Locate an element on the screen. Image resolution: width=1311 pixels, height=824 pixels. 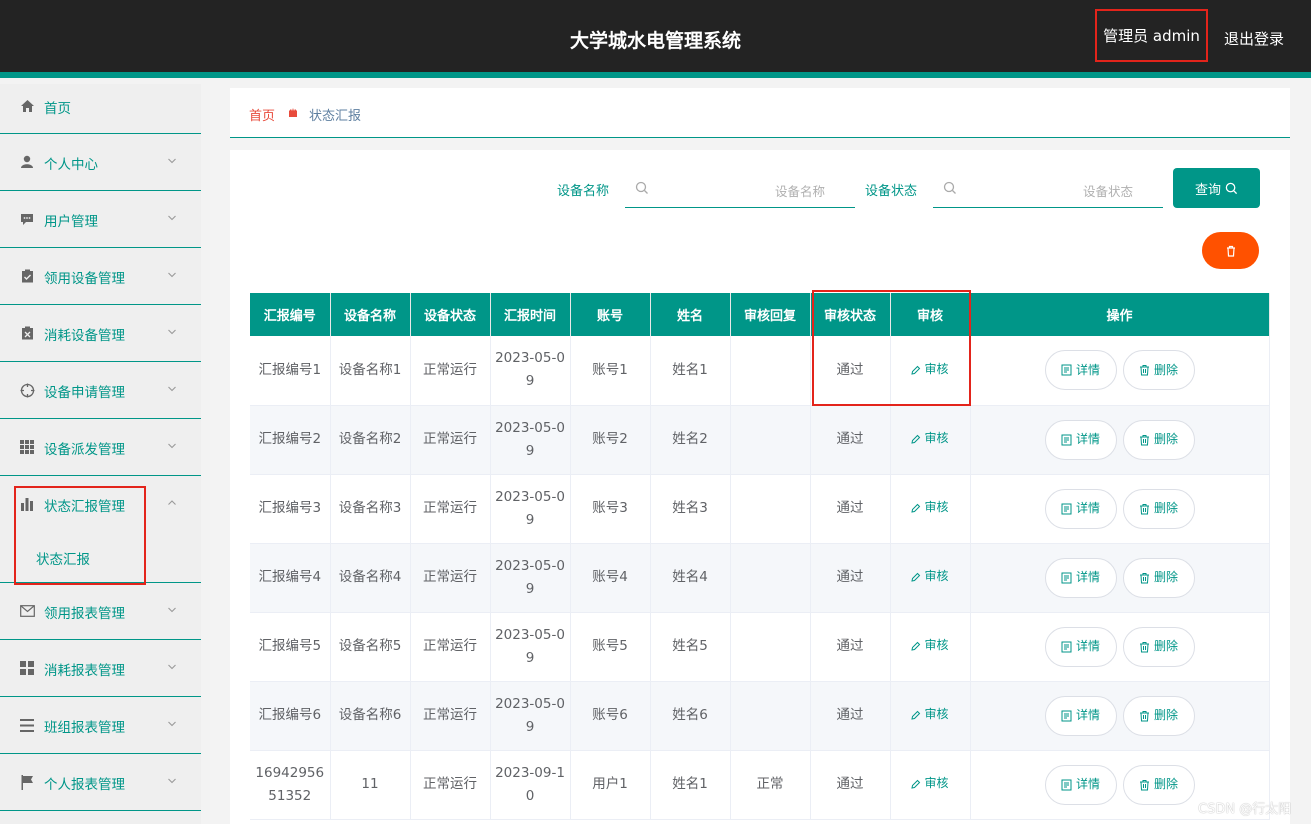
mail-icon is located at coordinates (27, 611).